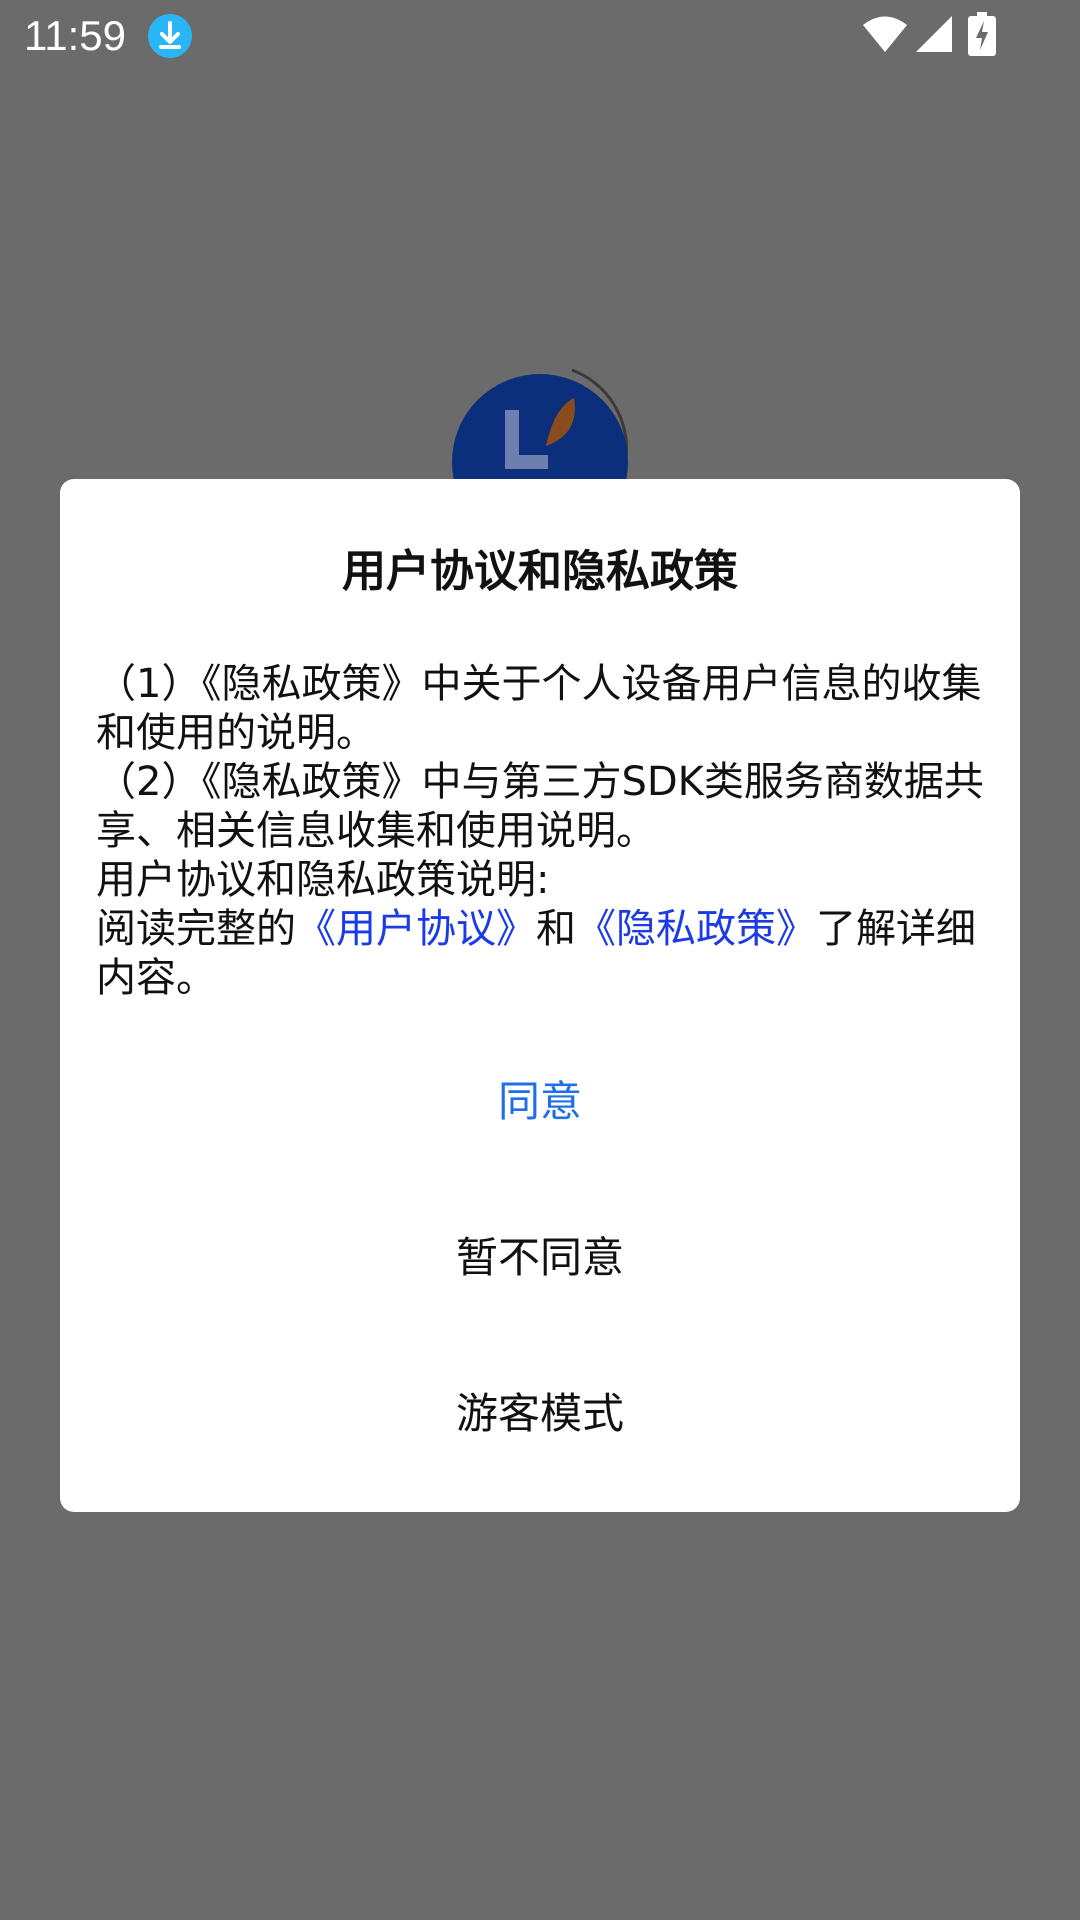  Describe the element at coordinates (170, 36) in the screenshot. I see `download-icon` at that location.